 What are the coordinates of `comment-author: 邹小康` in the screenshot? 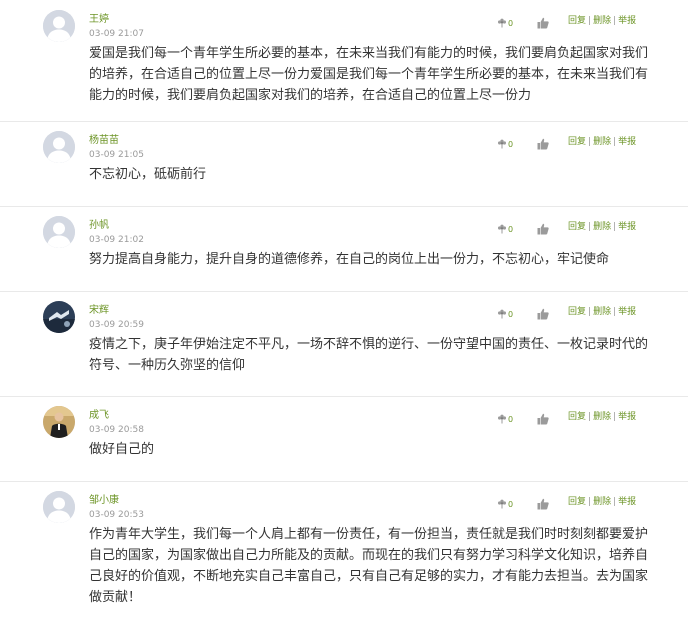 It's located at (104, 501).